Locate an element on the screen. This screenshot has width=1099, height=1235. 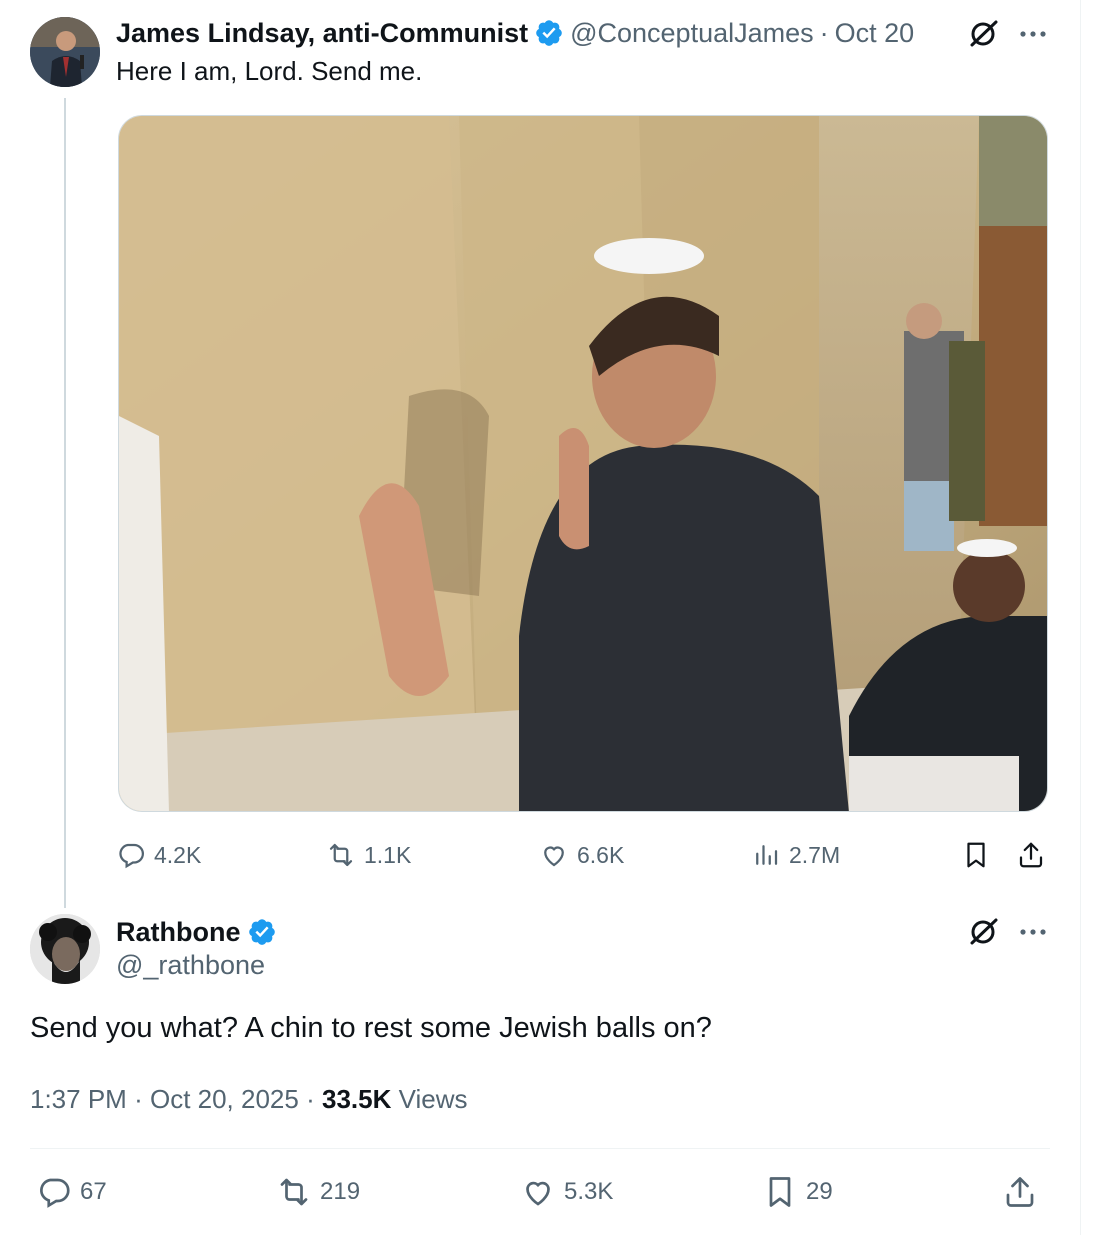
tweet-metadata: 1:37 PM · Oct 20, 2025 · 33.5K Views is located at coordinates (249, 1099).